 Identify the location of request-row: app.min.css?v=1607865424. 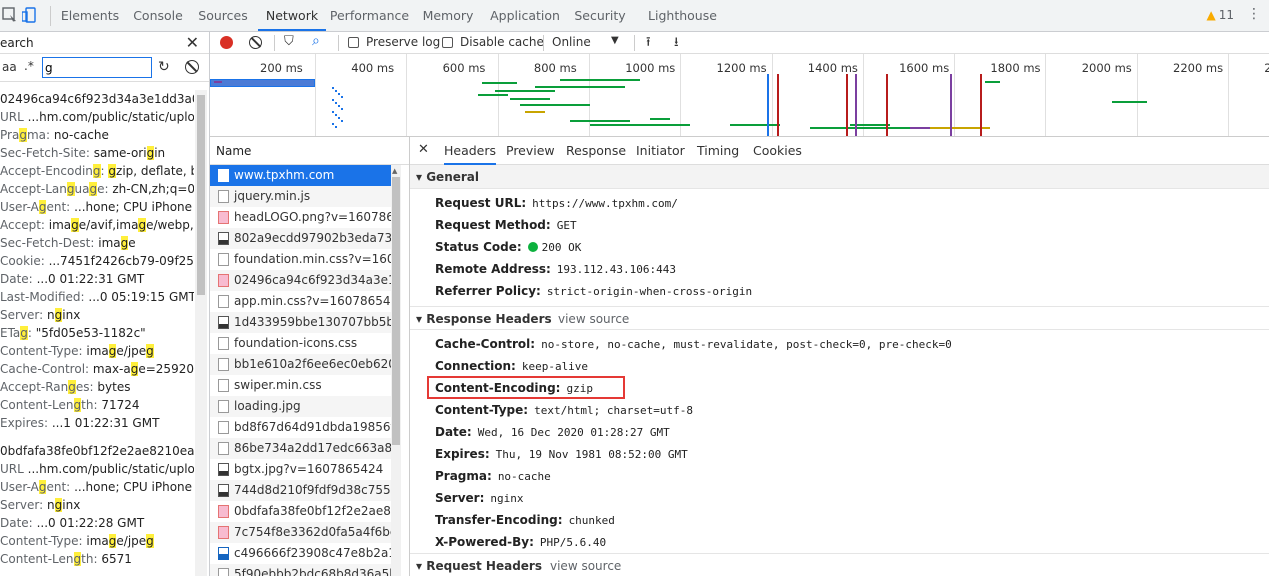
(300, 301).